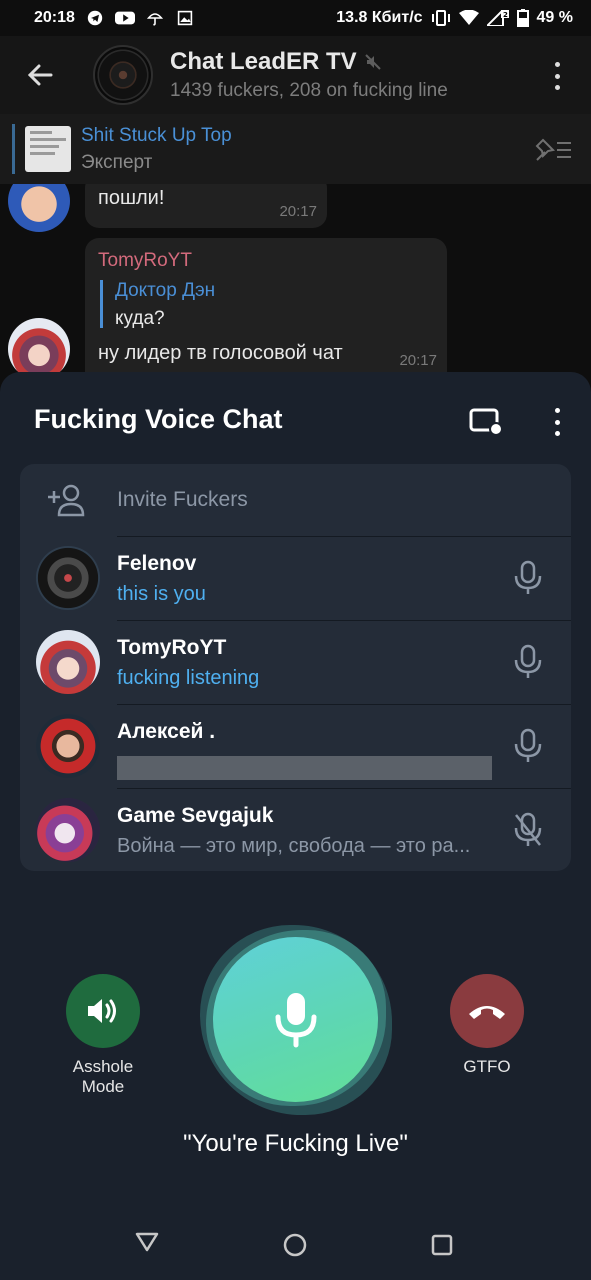 The width and height of the screenshot is (591, 1280). What do you see at coordinates (156, 135) in the screenshot?
I see `pinned-title: Shit Stuck Up Top` at bounding box center [156, 135].